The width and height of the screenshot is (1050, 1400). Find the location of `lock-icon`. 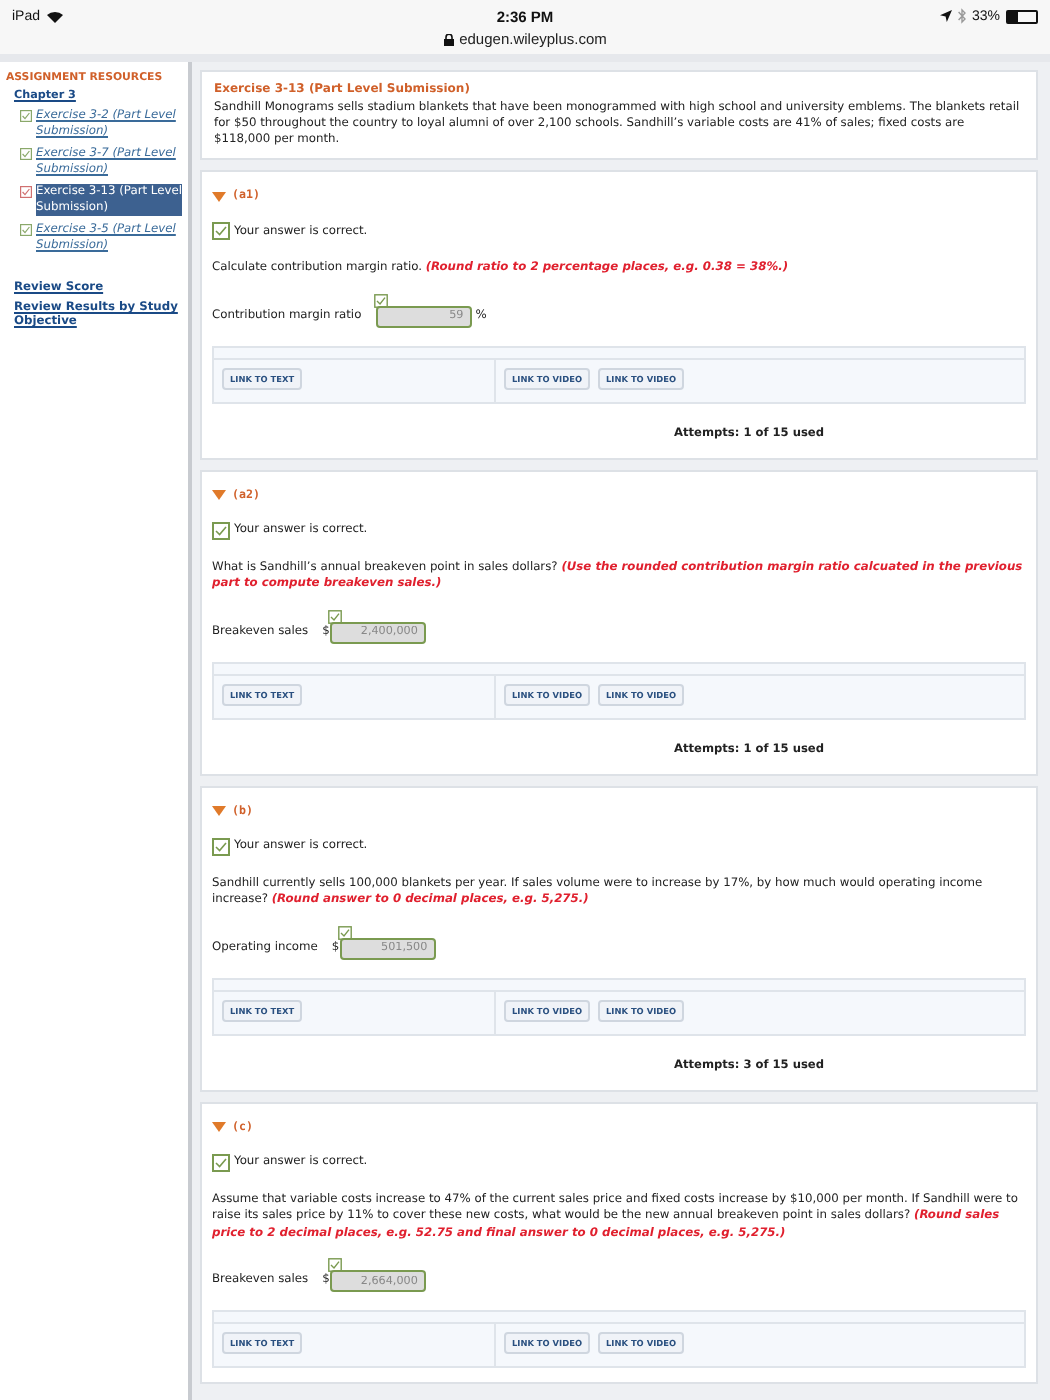

lock-icon is located at coordinates (448, 39).